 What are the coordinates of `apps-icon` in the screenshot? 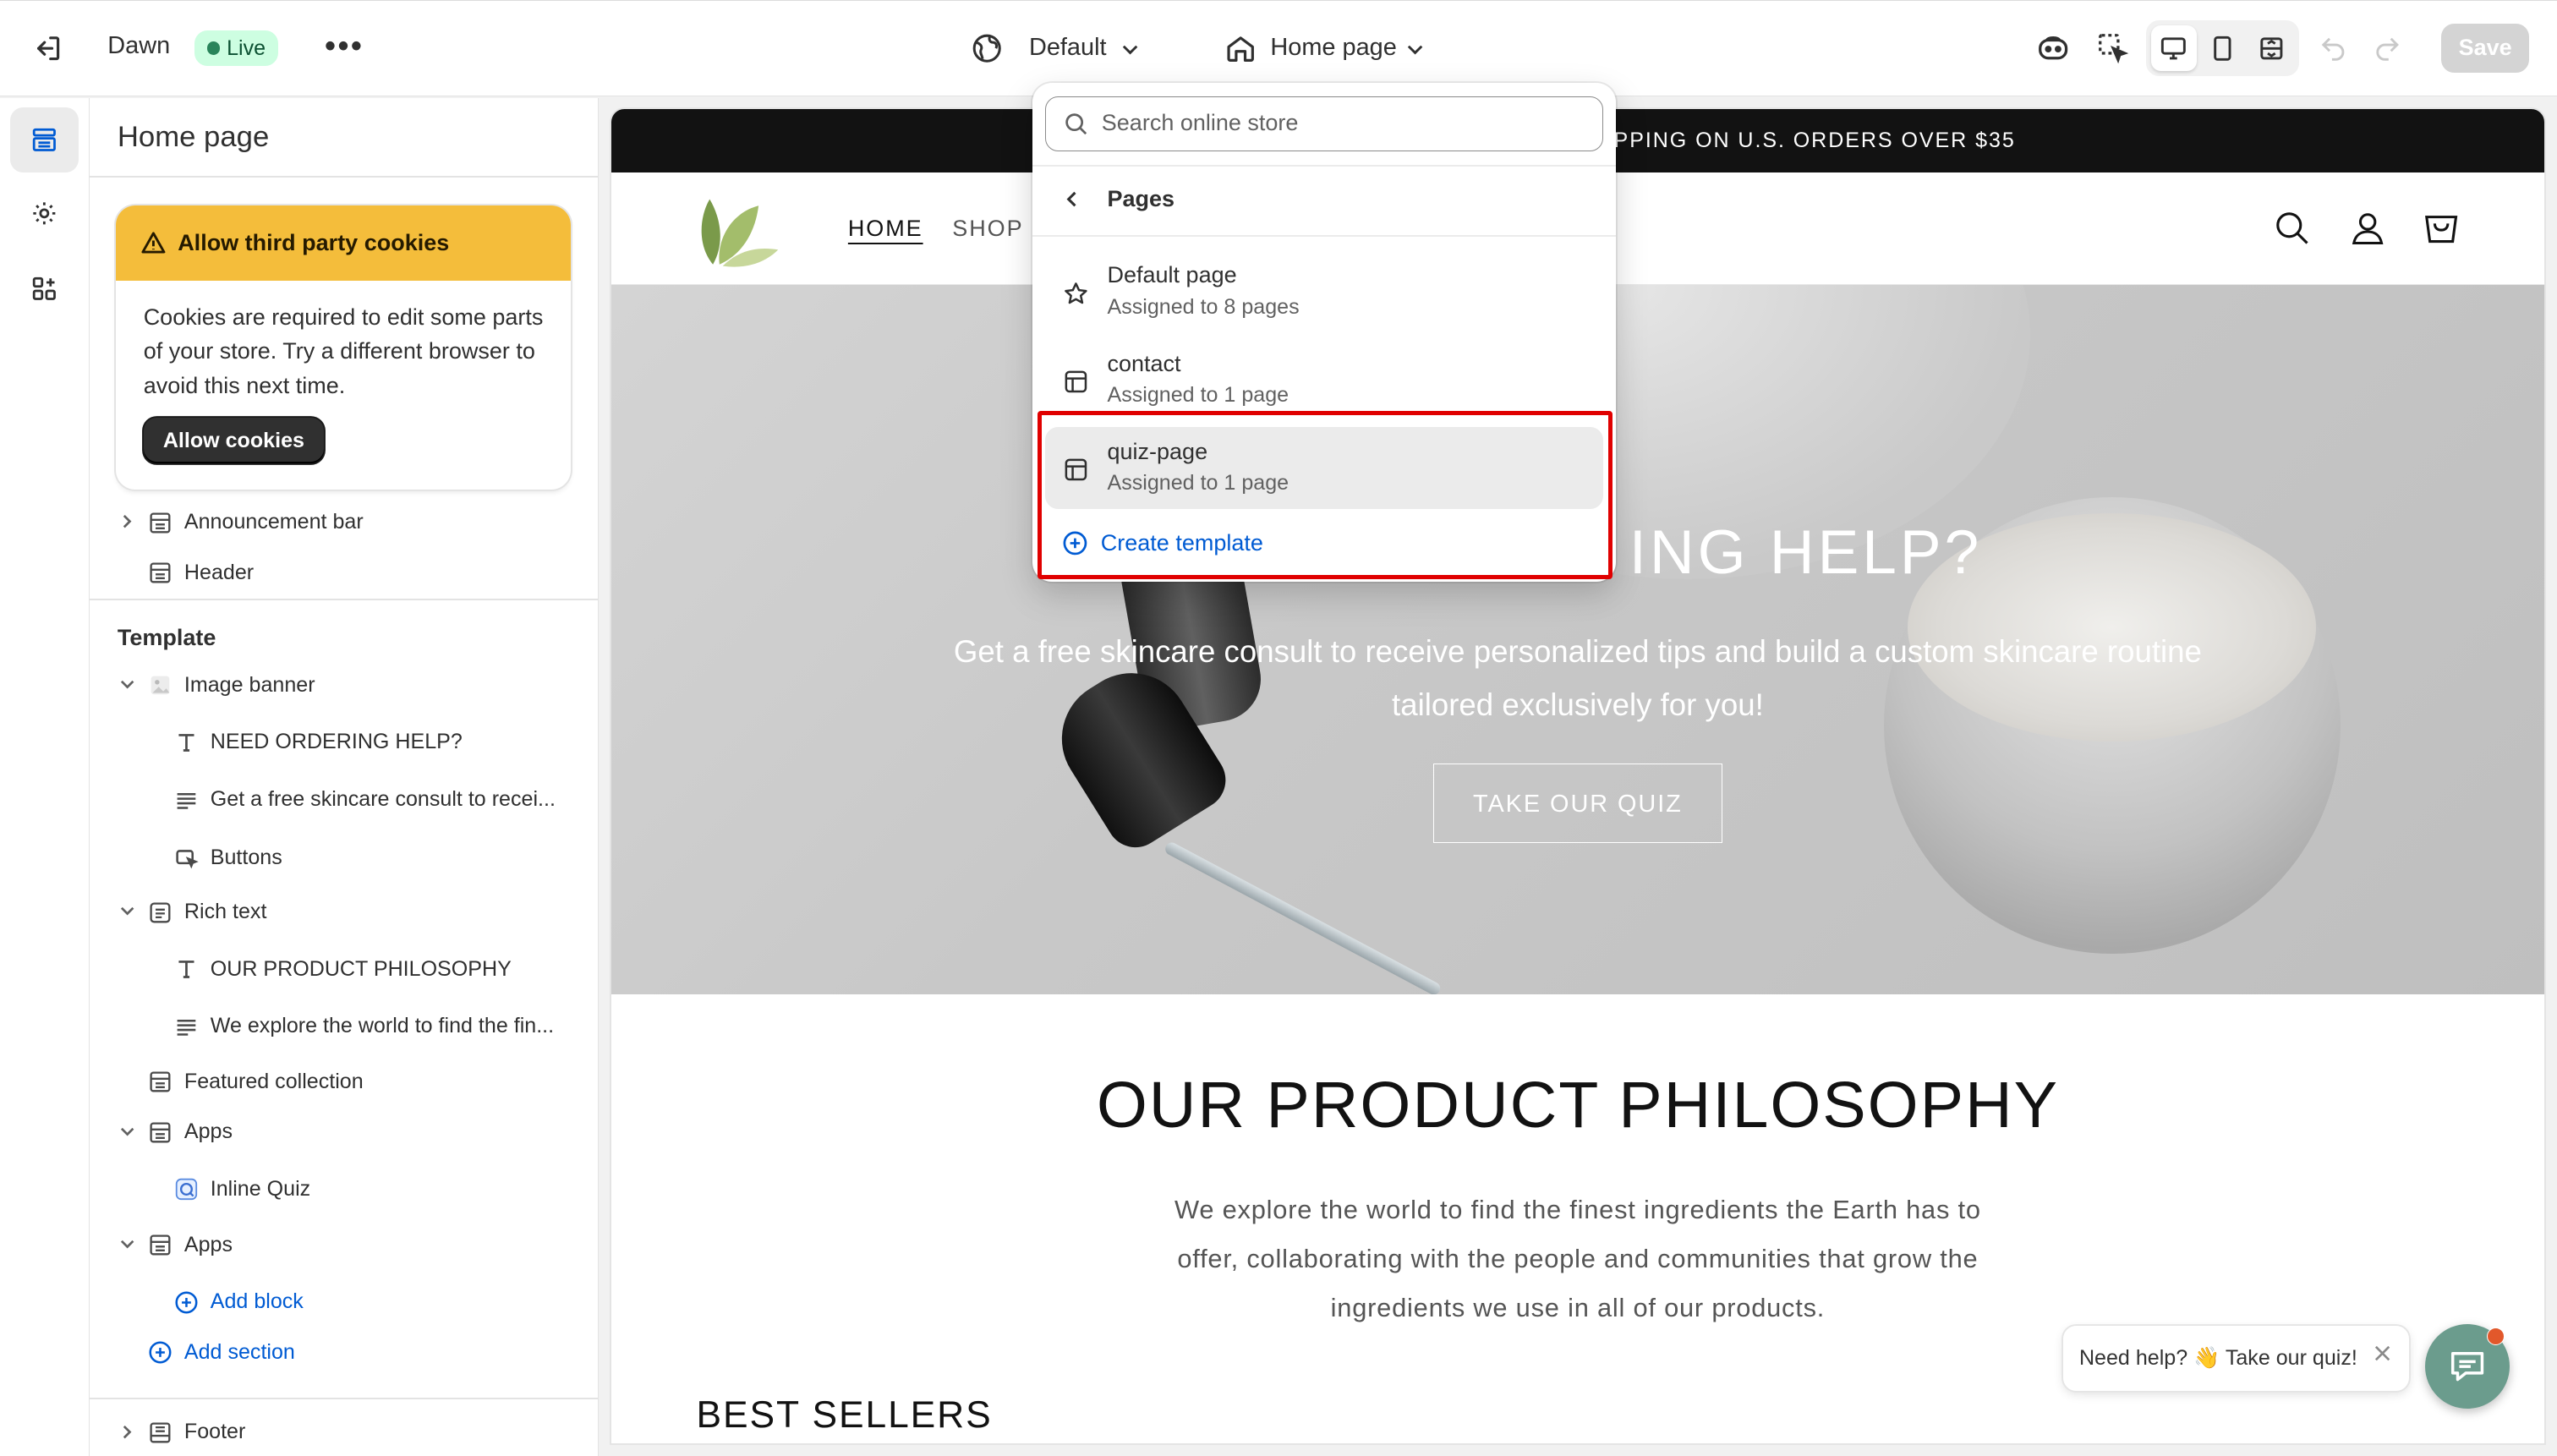 It's located at (44, 288).